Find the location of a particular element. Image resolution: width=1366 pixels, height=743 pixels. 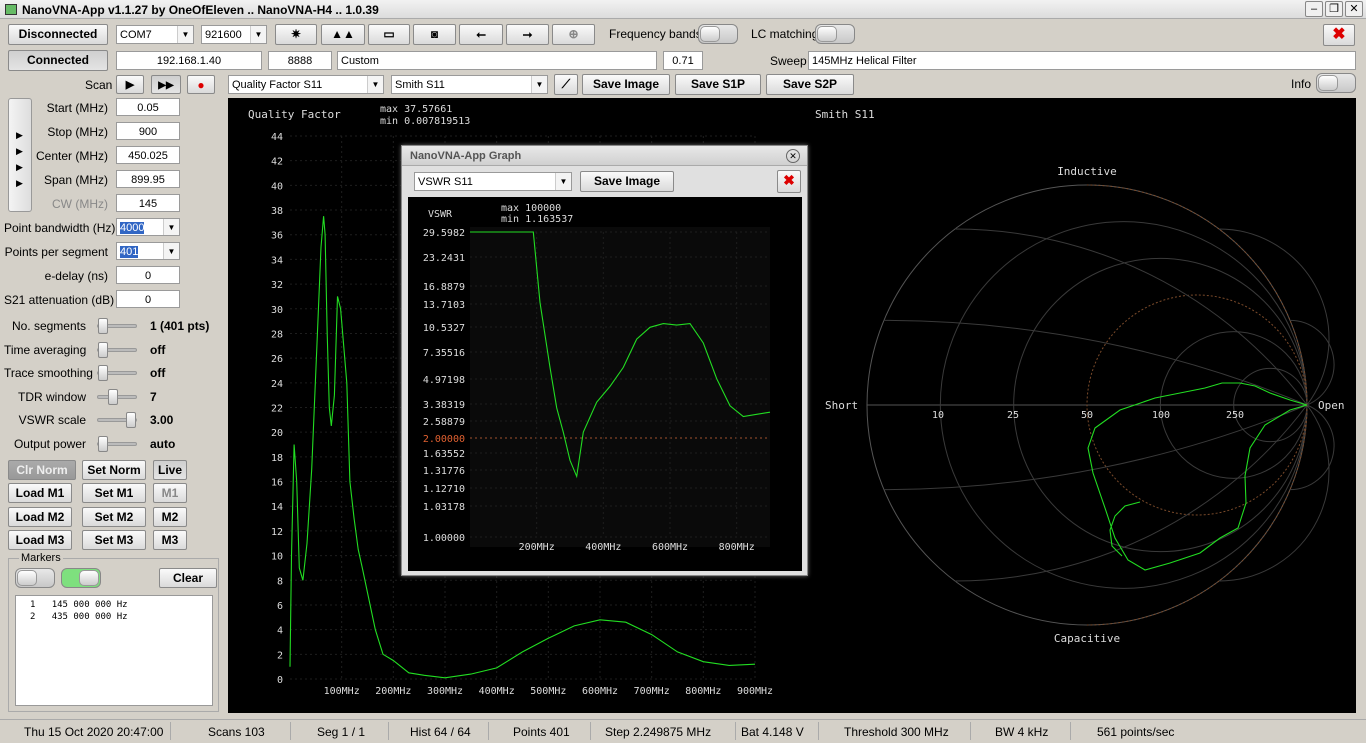

baud-select: 921600 ▼ is located at coordinates (234, 34).